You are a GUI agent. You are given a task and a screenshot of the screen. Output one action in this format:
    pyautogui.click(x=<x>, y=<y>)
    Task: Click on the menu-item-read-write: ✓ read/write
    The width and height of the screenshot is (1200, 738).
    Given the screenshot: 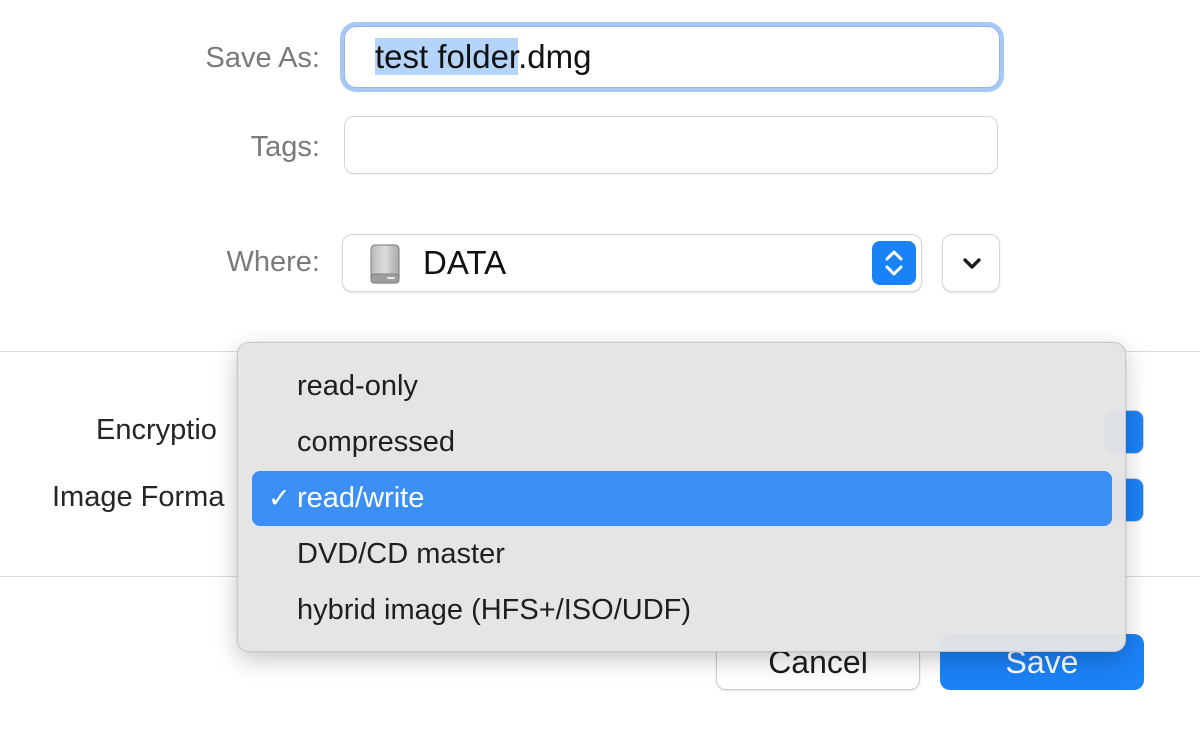 What is the action you would take?
    pyautogui.click(x=682, y=498)
    